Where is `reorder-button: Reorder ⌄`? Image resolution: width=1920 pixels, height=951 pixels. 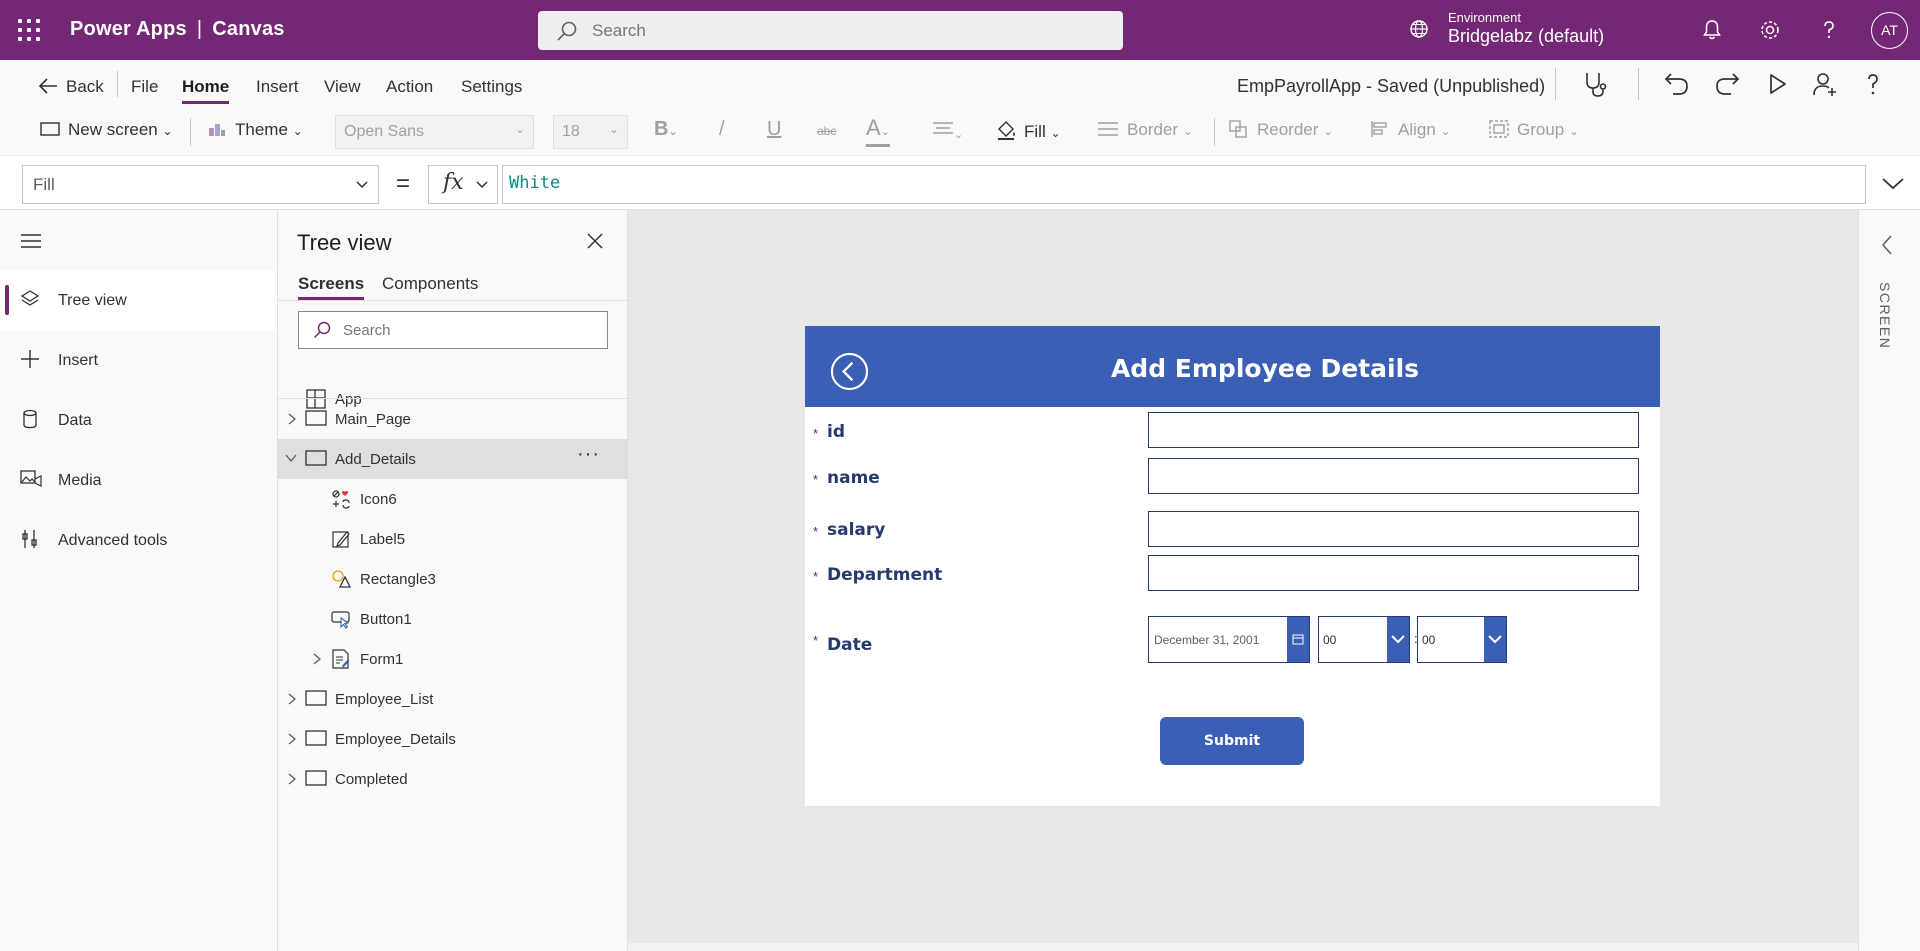 reorder-button: Reorder ⌄ is located at coordinates (1281, 130).